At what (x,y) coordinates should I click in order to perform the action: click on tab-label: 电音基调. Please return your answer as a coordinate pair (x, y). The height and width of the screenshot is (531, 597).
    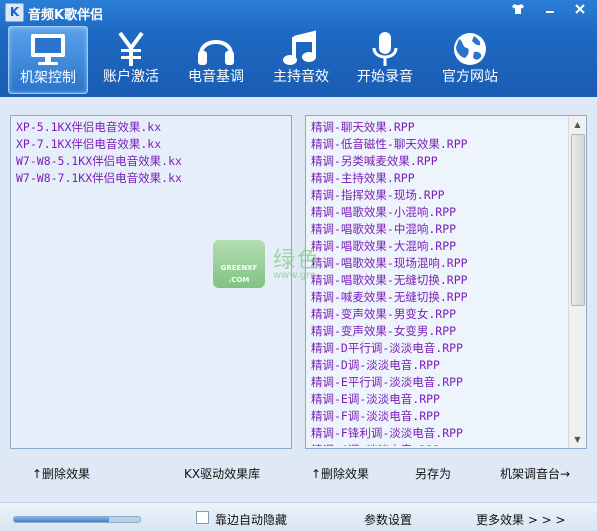
    Looking at the image, I should click on (216, 77).